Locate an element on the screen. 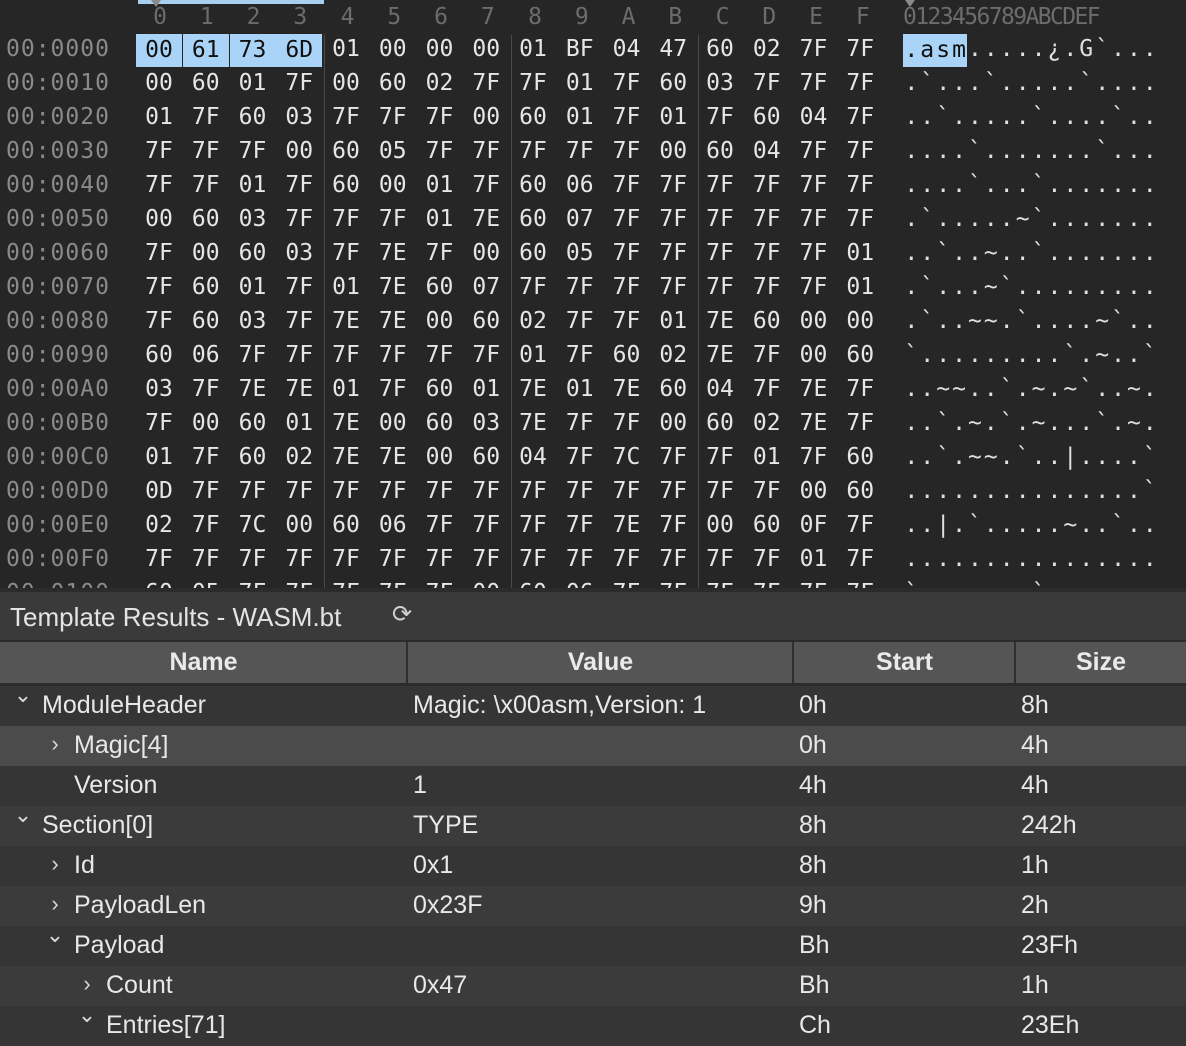  template-row: ⌄ Entries[71] Ch 23Eh is located at coordinates (593, 1024).